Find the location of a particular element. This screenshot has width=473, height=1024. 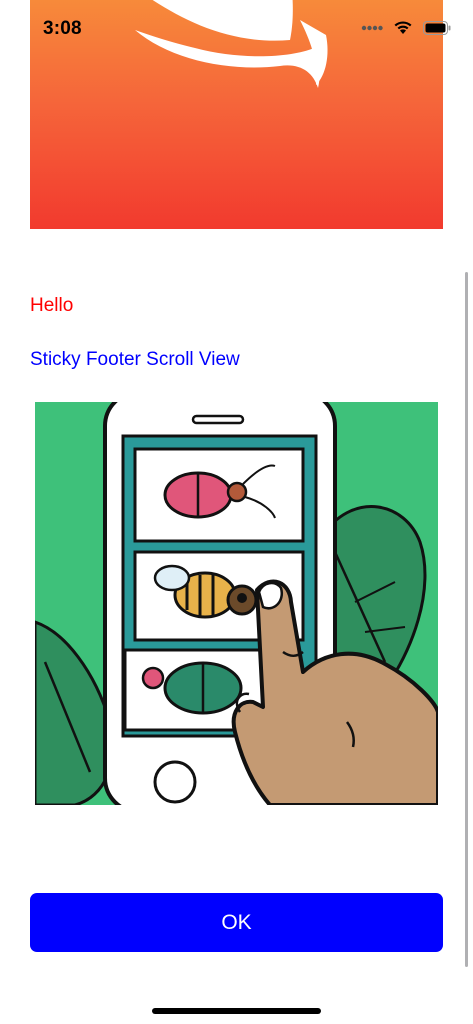

signal-dots-icon is located at coordinates (372, 27).